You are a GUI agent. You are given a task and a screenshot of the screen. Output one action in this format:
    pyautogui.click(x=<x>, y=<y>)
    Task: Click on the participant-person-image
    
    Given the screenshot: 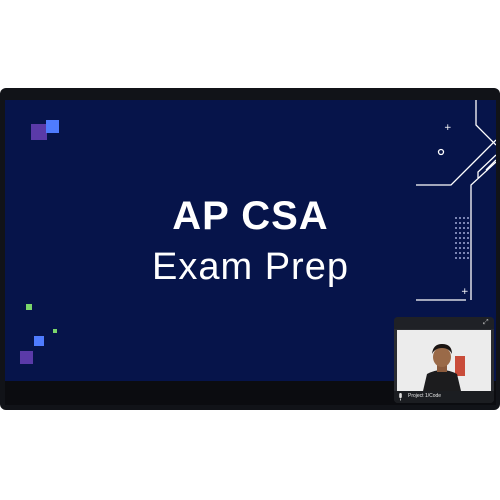 What is the action you would take?
    pyautogui.click(x=444, y=360)
    